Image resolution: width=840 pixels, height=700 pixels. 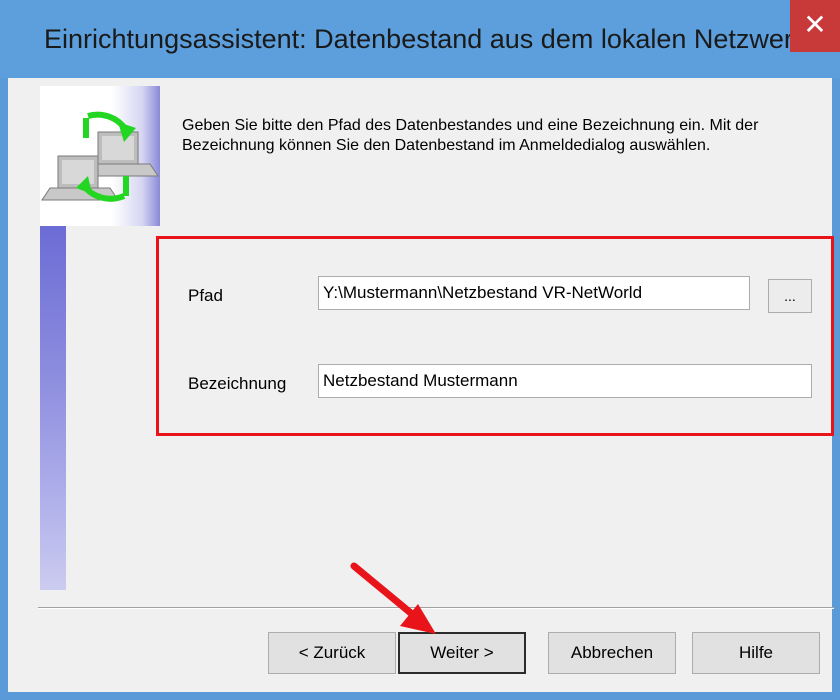 I want to click on next-button: Weiter >, so click(x=462, y=653).